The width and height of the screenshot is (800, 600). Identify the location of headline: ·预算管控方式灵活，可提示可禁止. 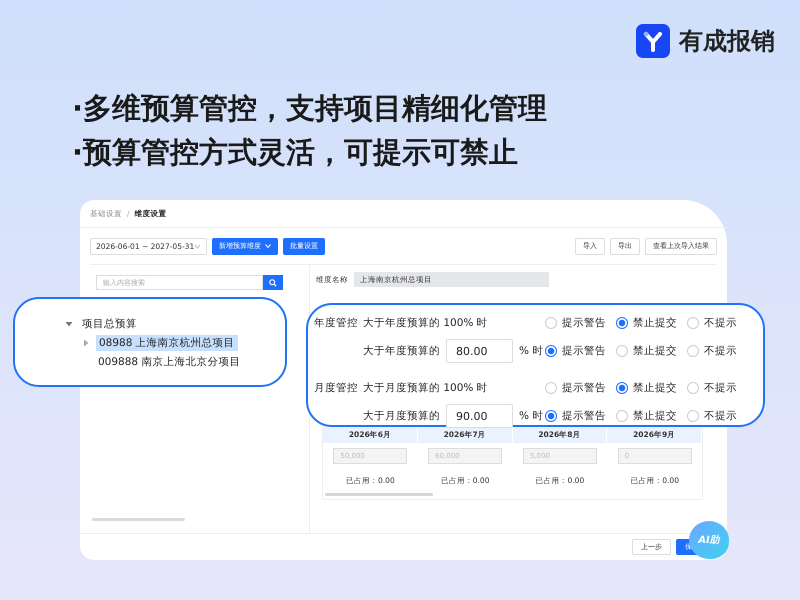
(296, 152).